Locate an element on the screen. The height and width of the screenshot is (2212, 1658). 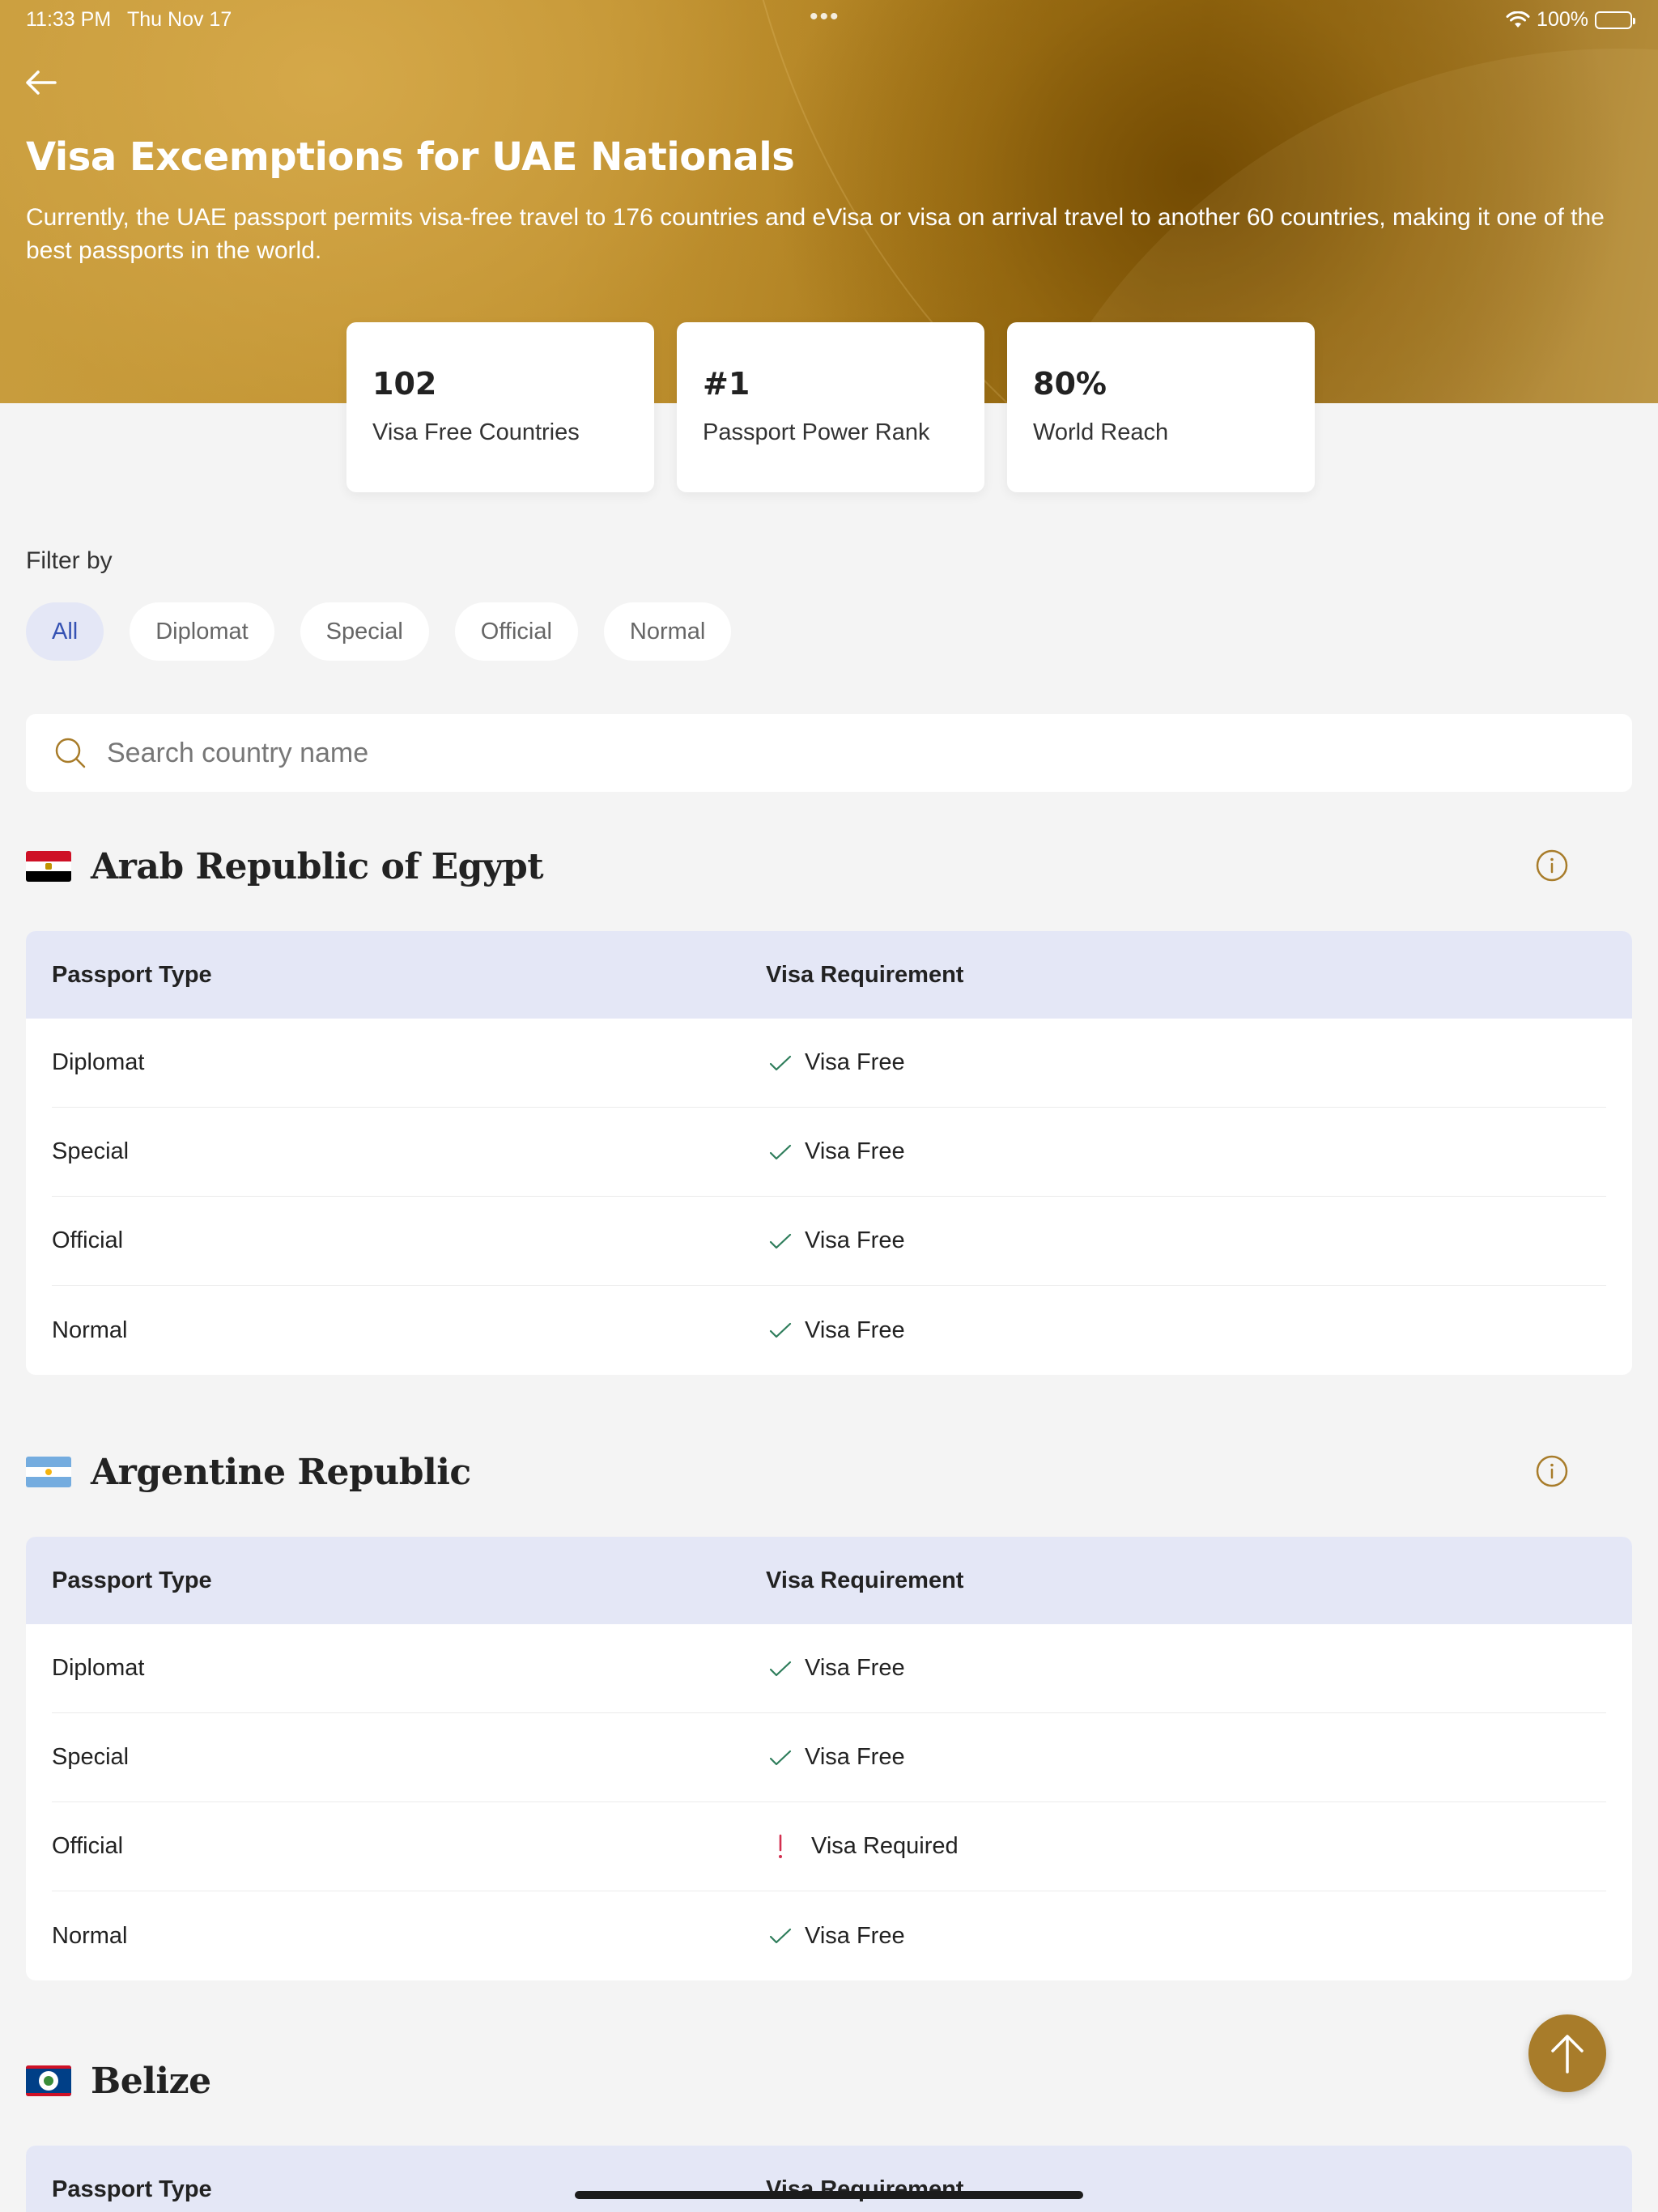
egypt-flag-icon is located at coordinates (48, 867).